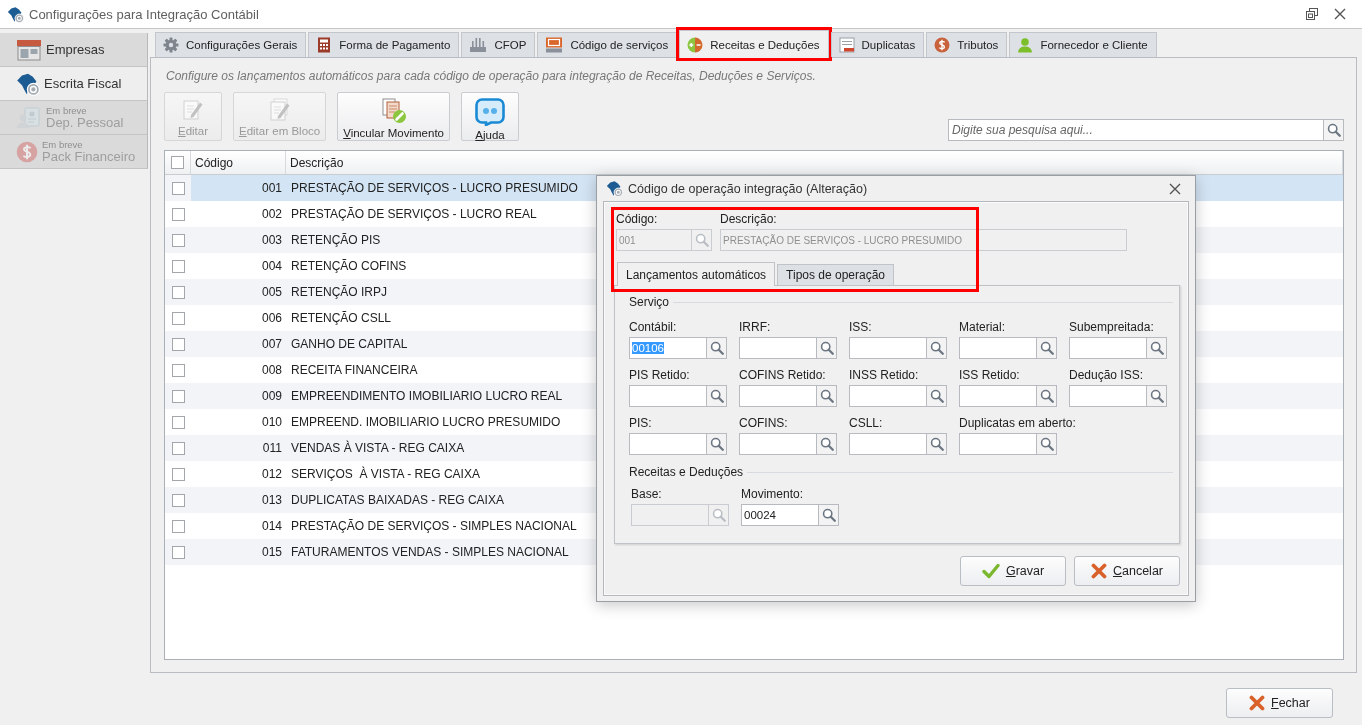  Describe the element at coordinates (271, 318) in the screenshot. I see `table-cell-text: 006` at that location.